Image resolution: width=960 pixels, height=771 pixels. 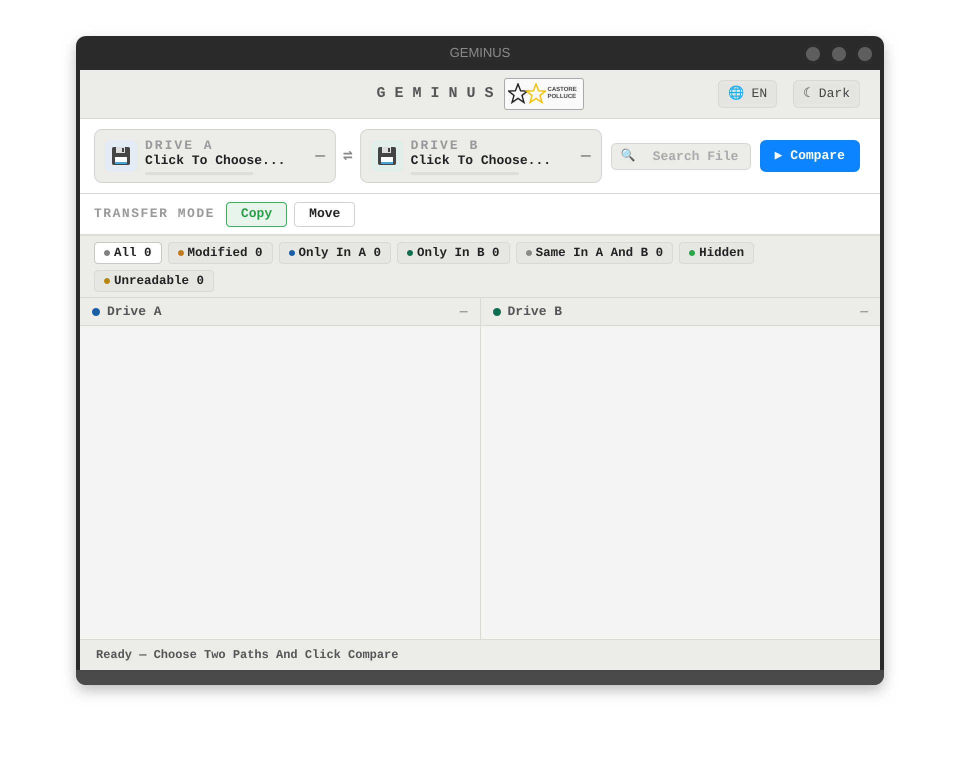 I want to click on filter-chip: Same In A And B 0, so click(x=595, y=253).